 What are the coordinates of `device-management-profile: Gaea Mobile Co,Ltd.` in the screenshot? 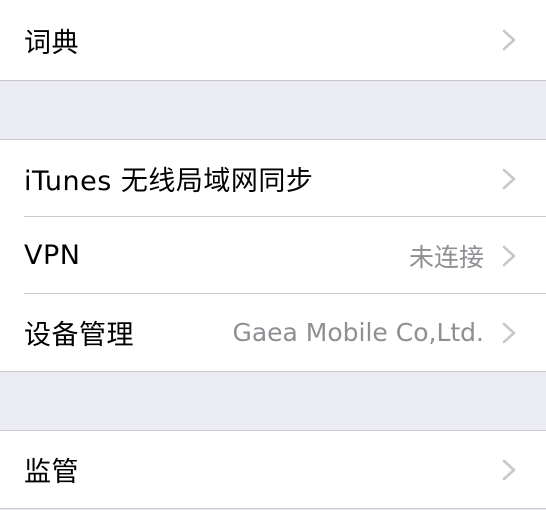 It's located at (358, 332).